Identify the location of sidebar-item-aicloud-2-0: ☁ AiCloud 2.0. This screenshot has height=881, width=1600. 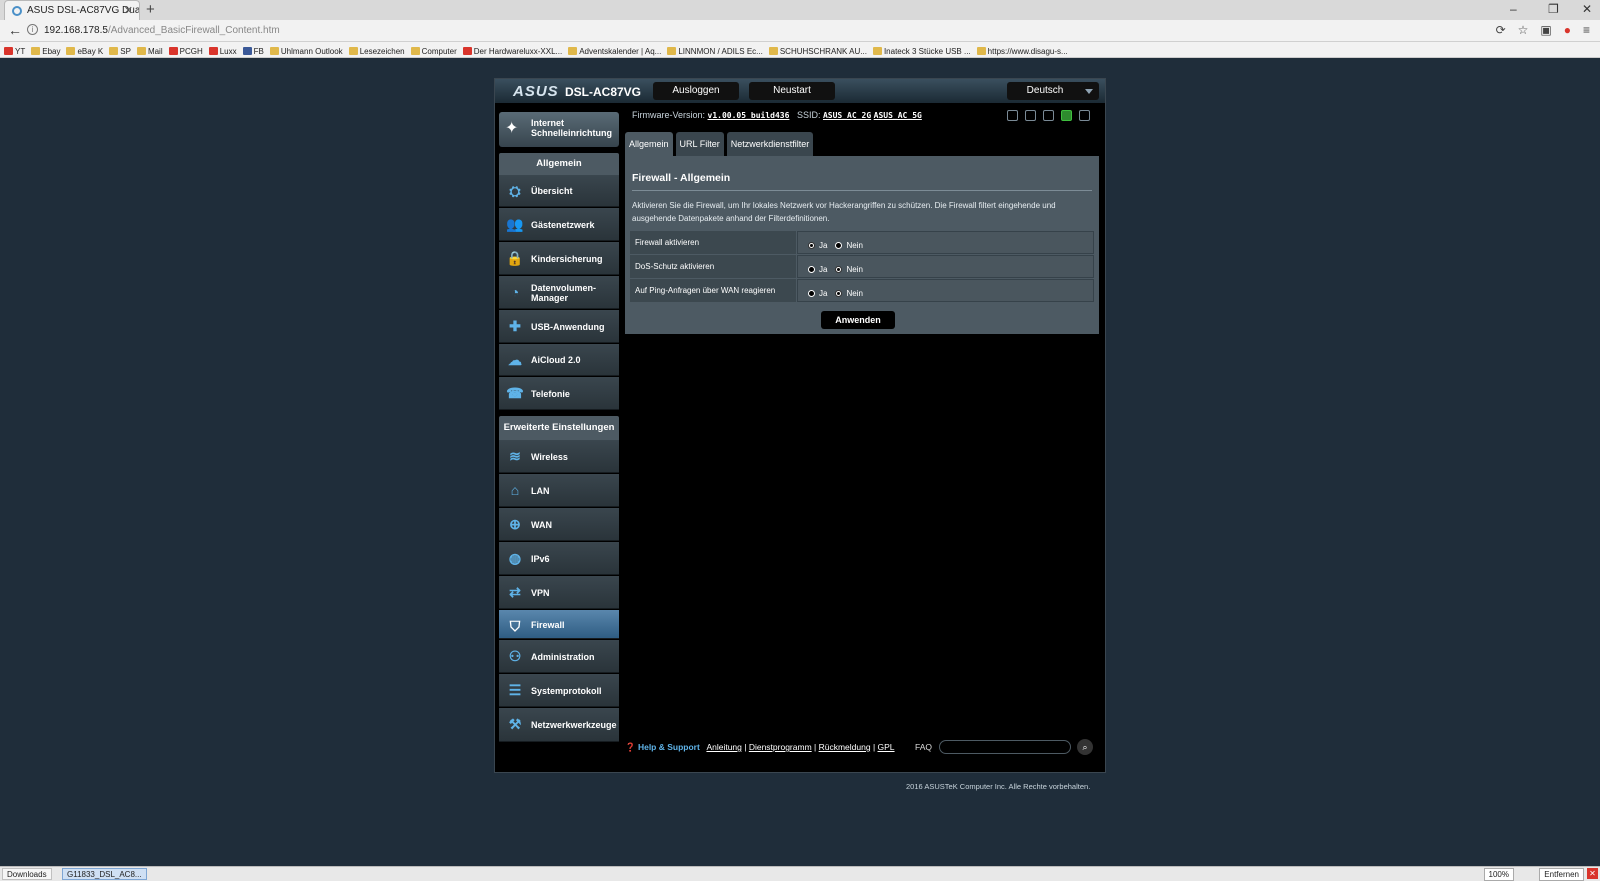
(559, 360).